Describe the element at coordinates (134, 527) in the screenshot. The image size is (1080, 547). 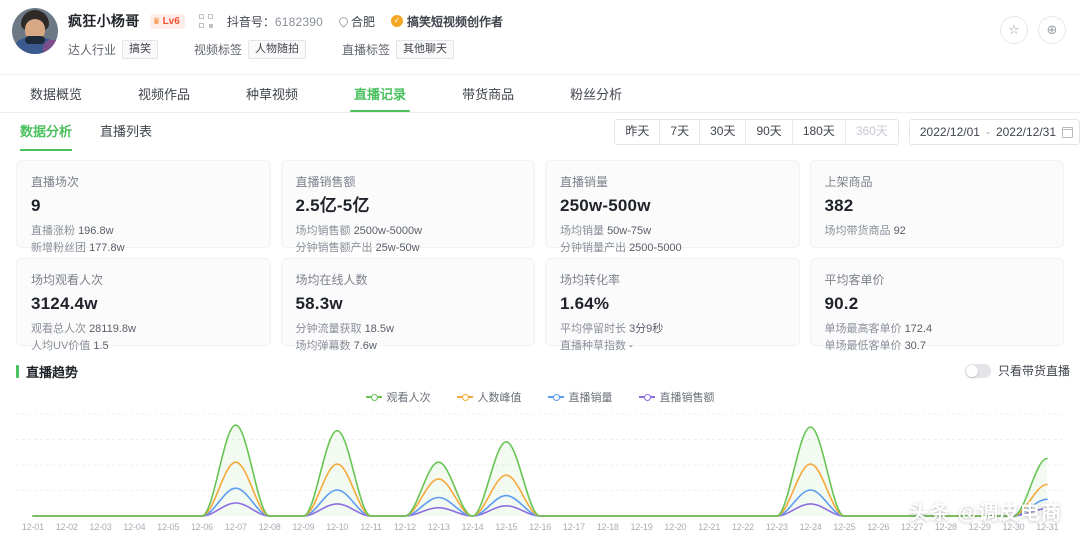
I see `x-tick: 12-04` at that location.